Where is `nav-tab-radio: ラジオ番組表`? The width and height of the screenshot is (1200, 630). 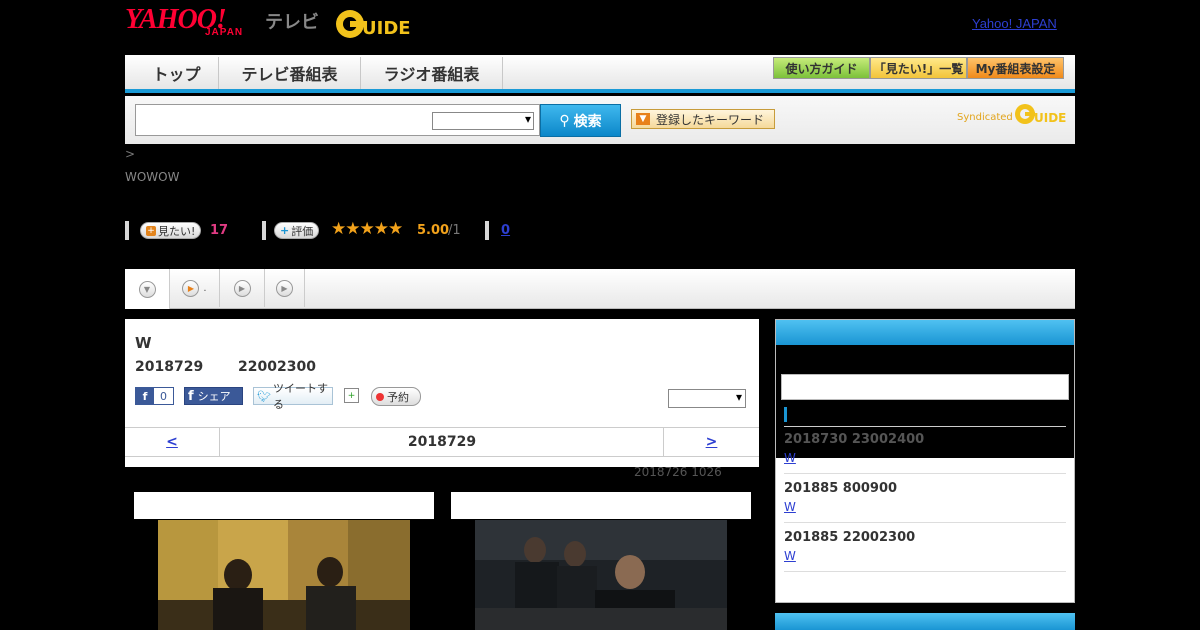
nav-tab-radio: ラジオ番組表 is located at coordinates (432, 73).